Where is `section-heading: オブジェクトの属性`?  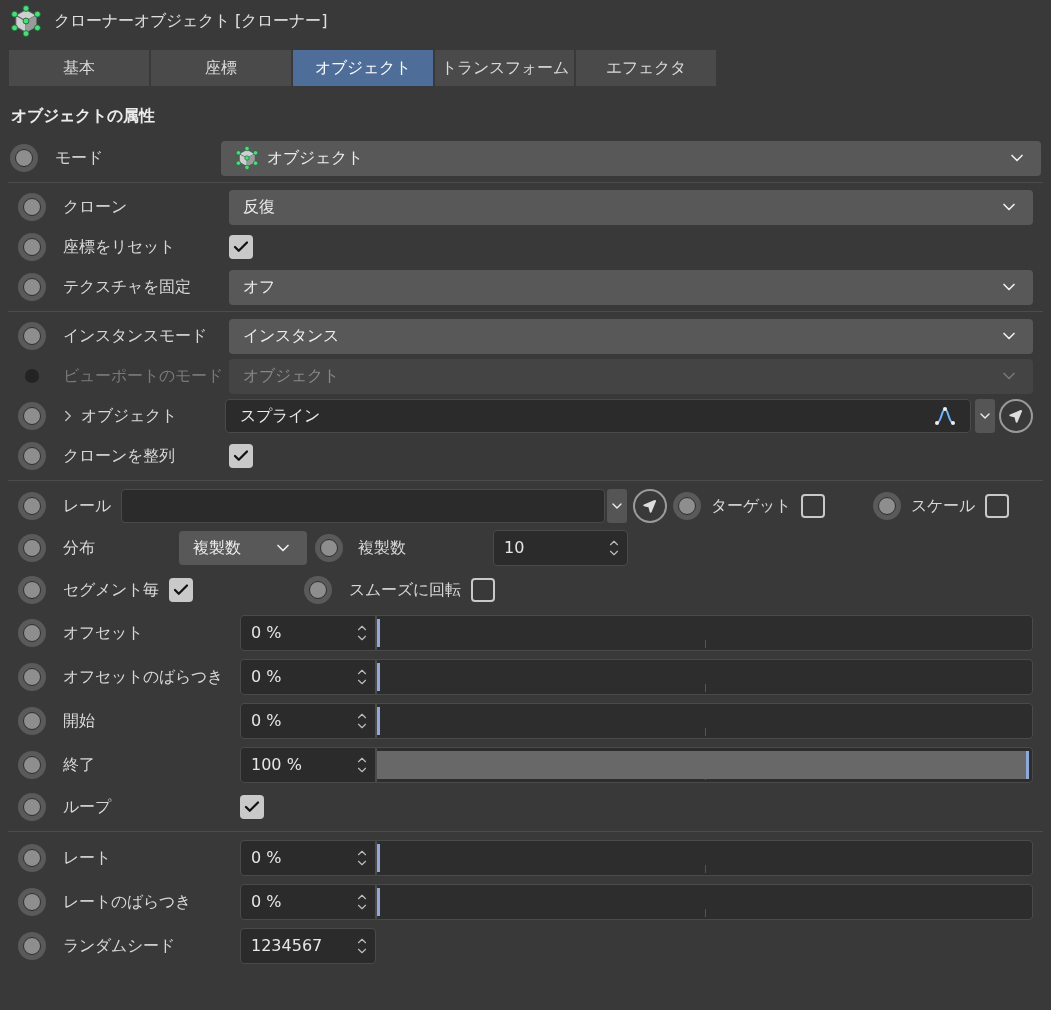
section-heading: オブジェクトの属性 is located at coordinates (83, 116).